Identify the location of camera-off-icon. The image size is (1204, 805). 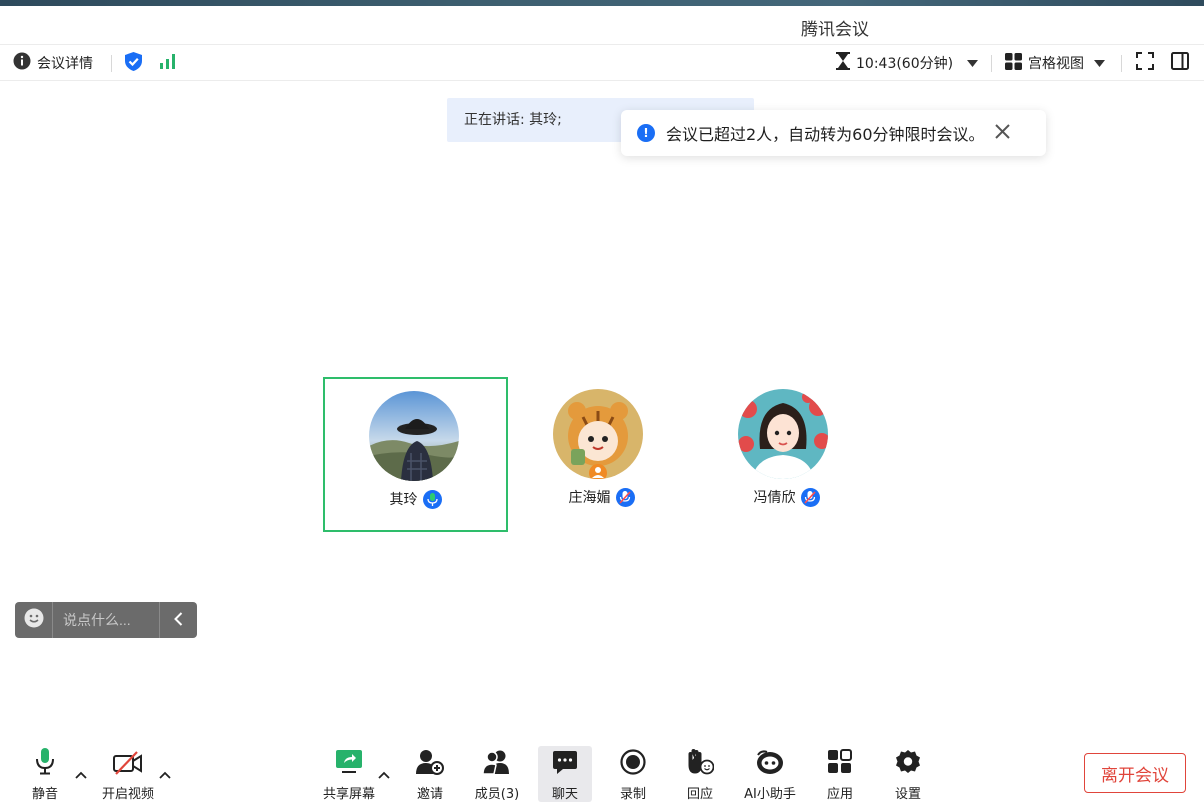
(128, 760).